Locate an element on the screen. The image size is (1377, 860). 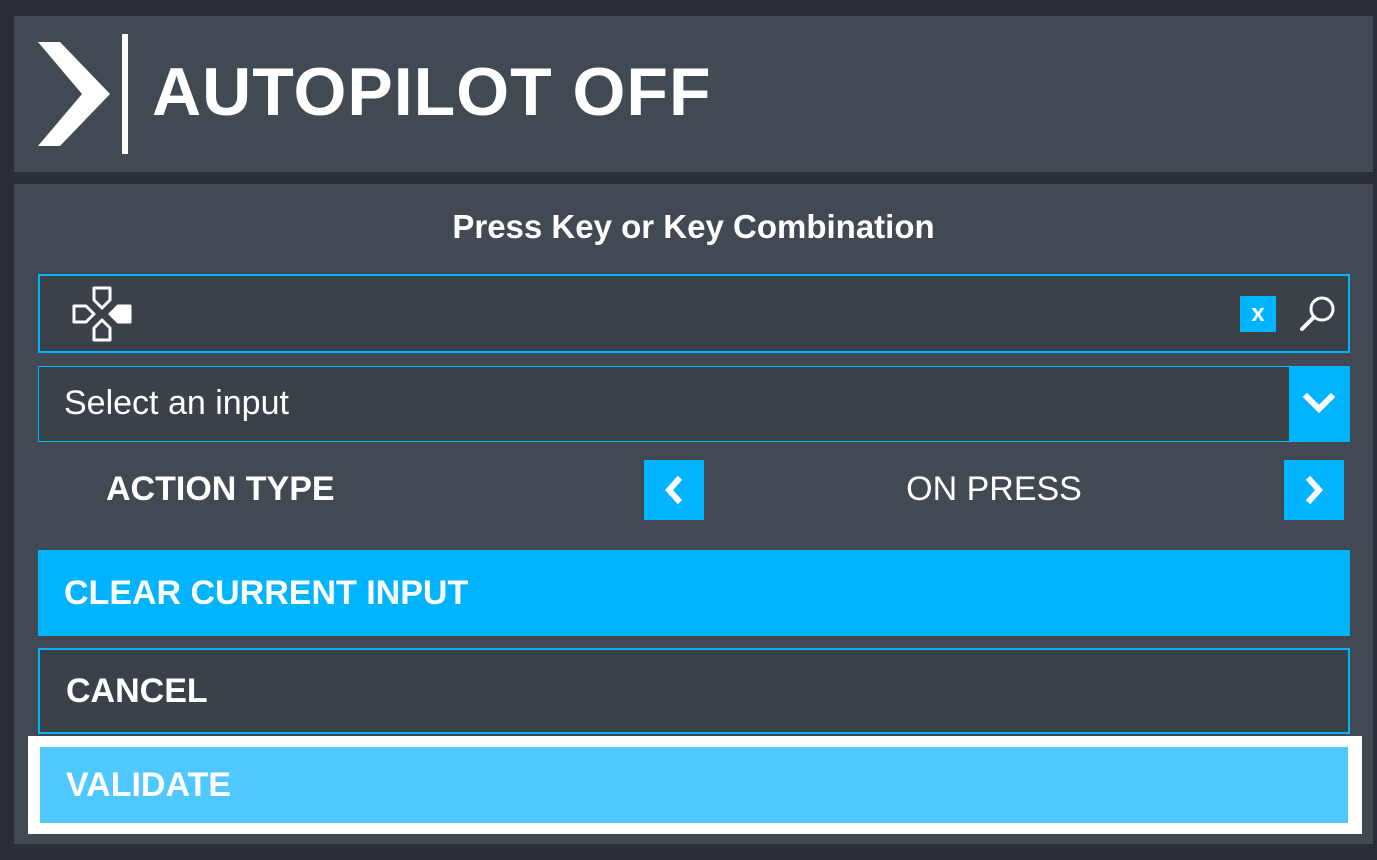
chevron-right-icon is located at coordinates (1314, 490).